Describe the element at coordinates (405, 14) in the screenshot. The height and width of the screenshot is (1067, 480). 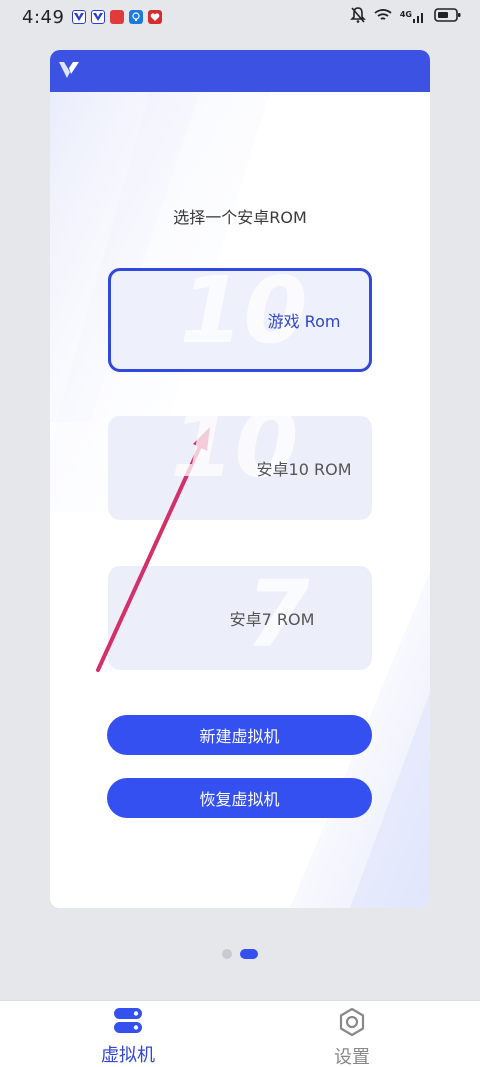
I see `network-type: 4G` at that location.